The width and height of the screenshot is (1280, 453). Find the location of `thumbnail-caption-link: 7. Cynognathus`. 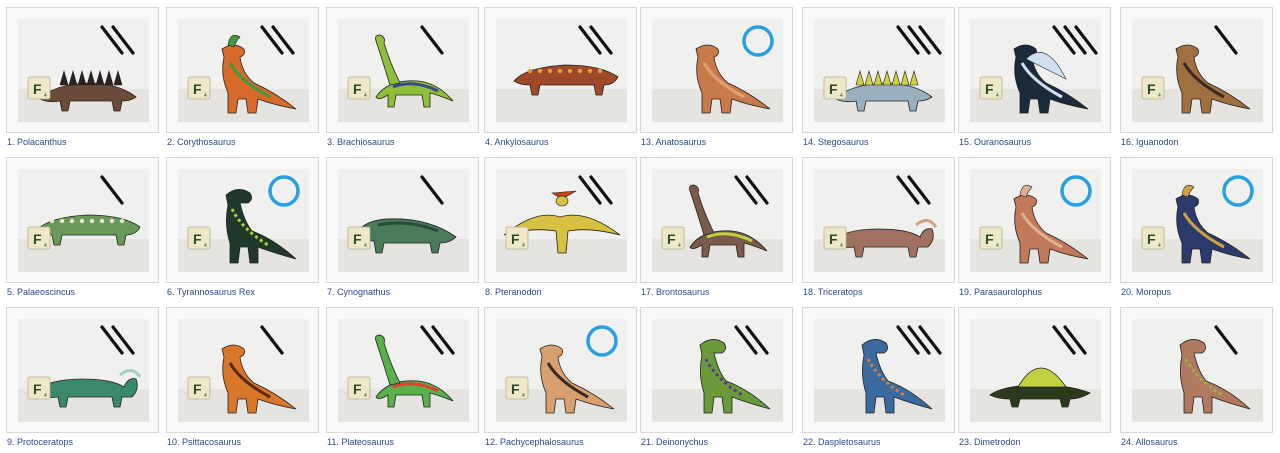

thumbnail-caption-link: 7. Cynognathus is located at coordinates (358, 292).